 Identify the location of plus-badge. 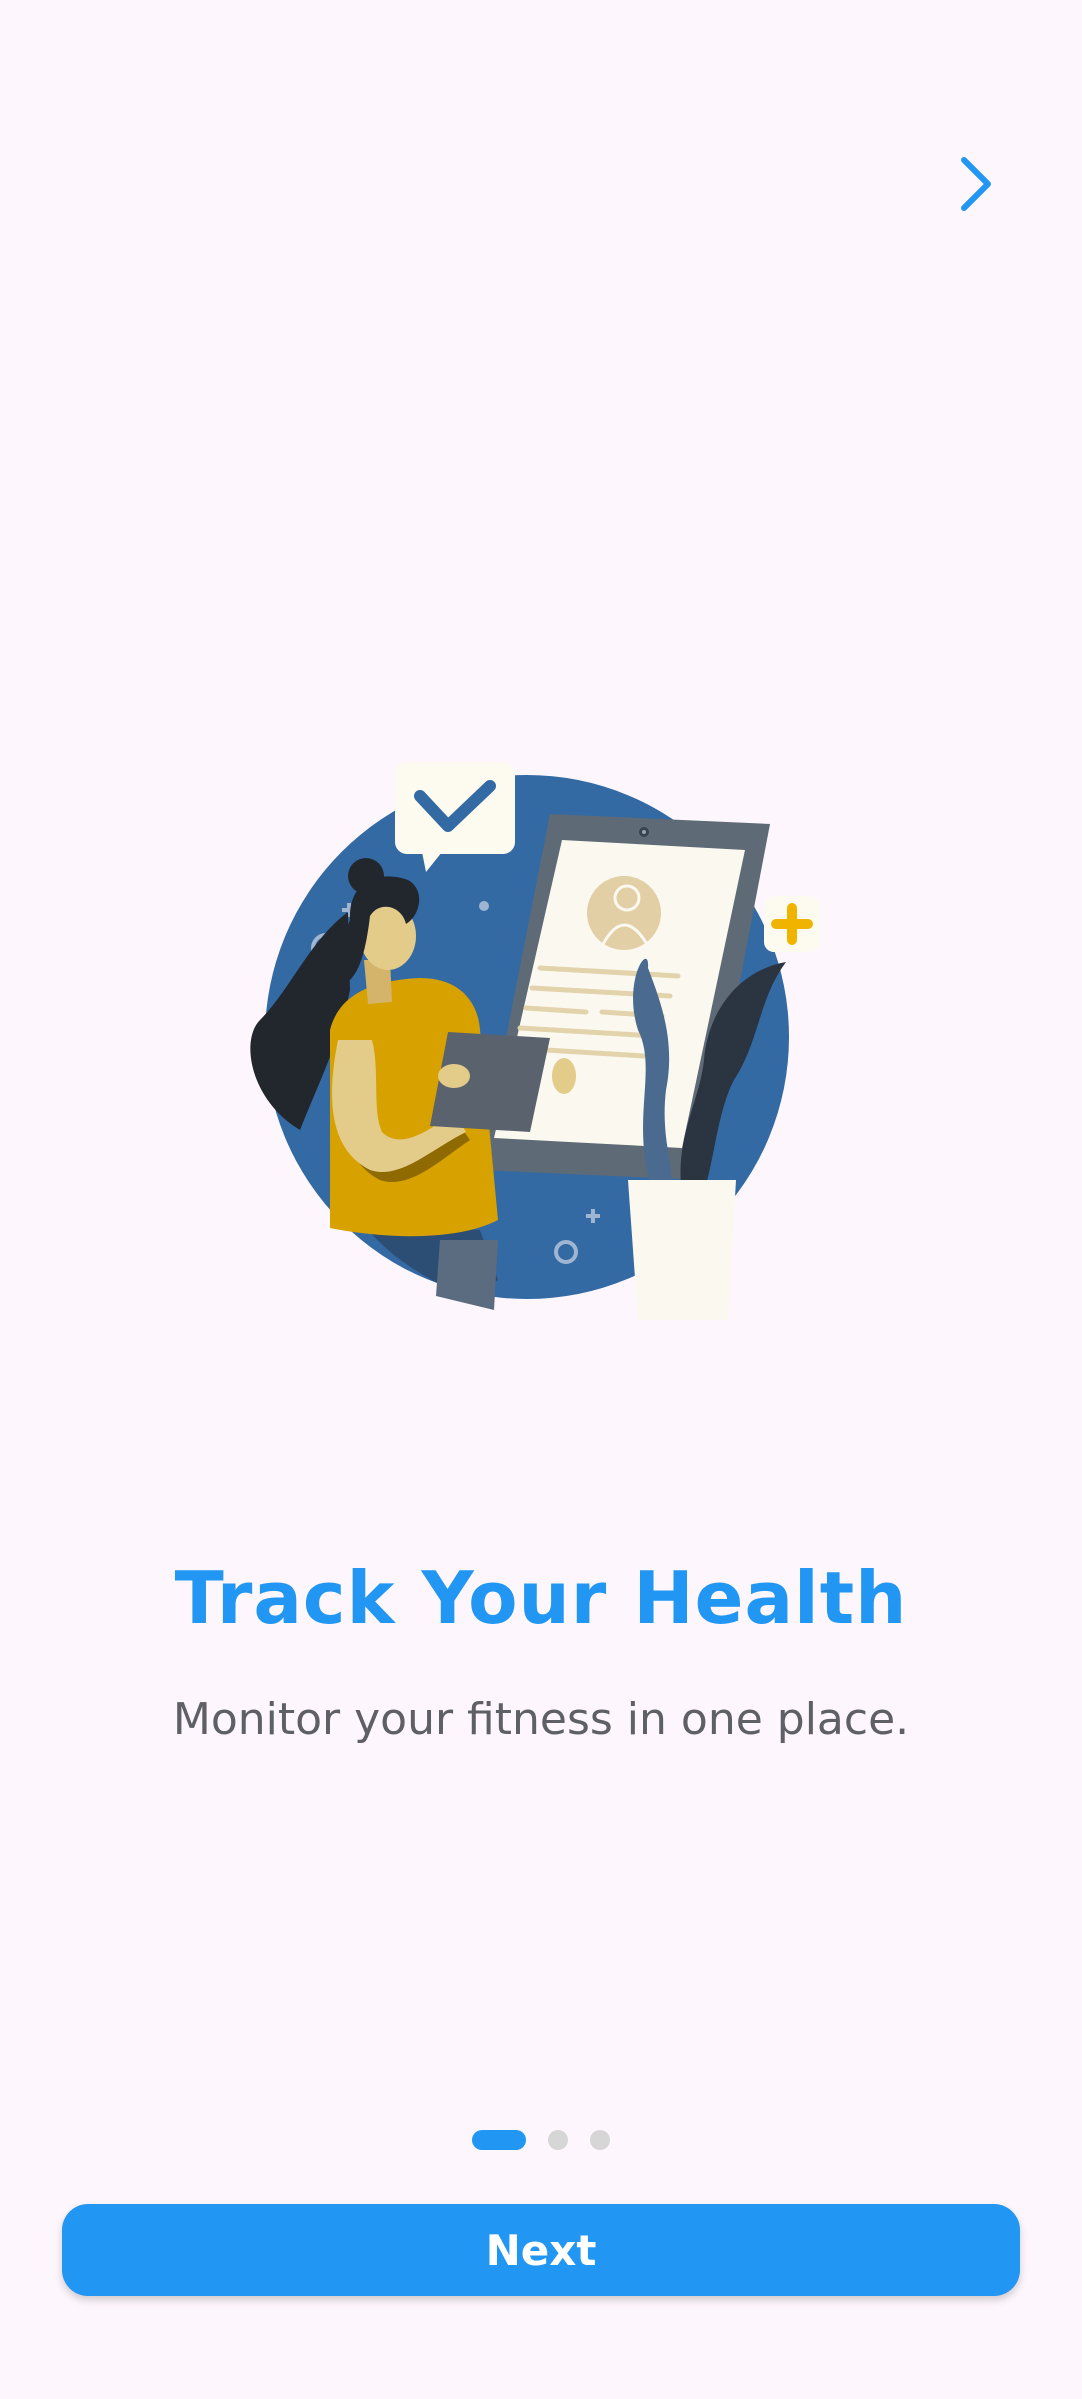
(792, 924).